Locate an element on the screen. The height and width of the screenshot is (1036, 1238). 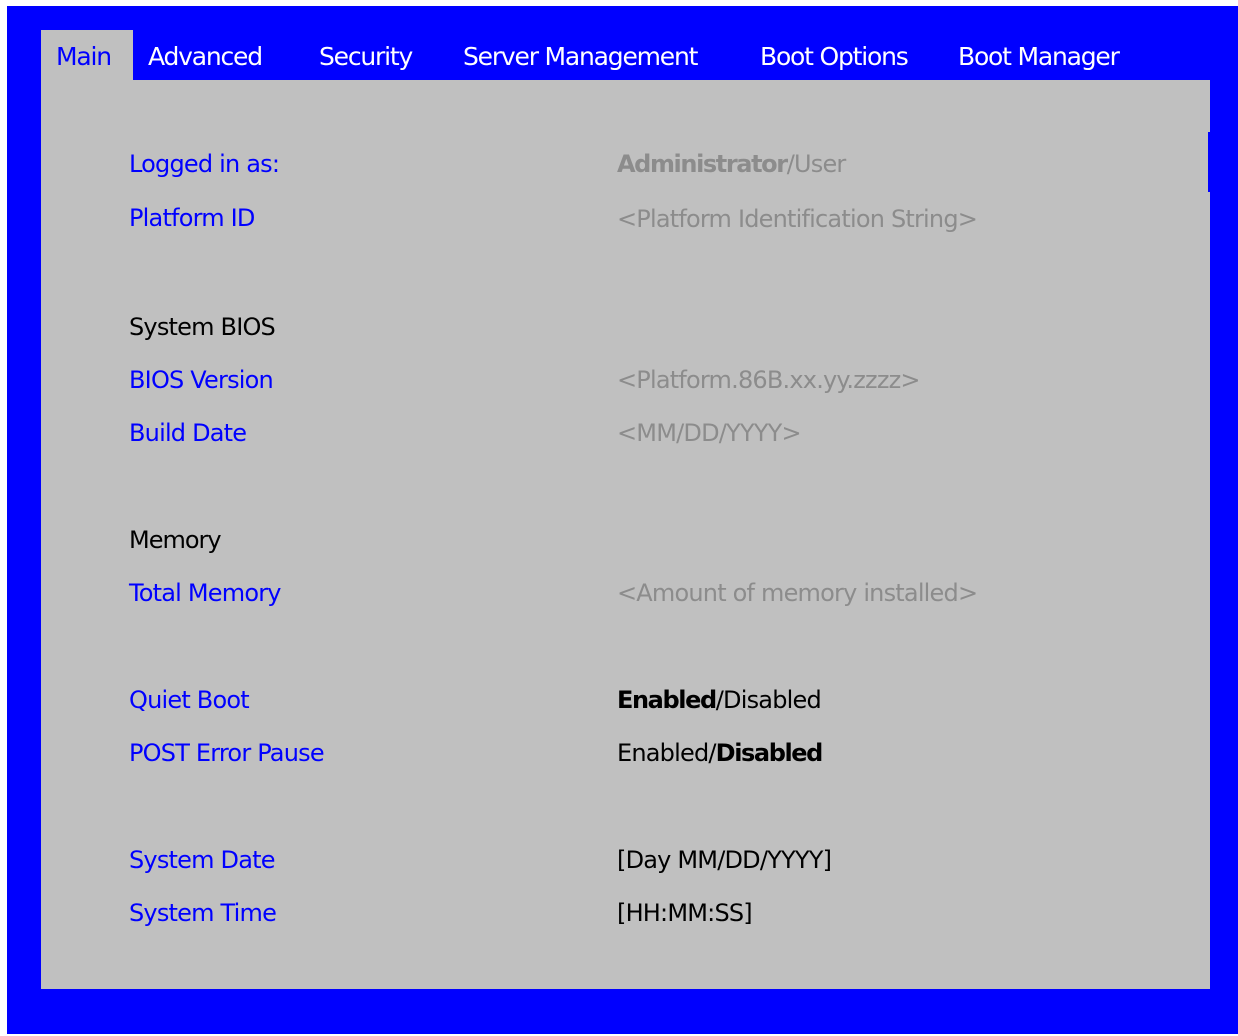
post-error-pause-value: Enabled/Disabled is located at coordinates (720, 753).